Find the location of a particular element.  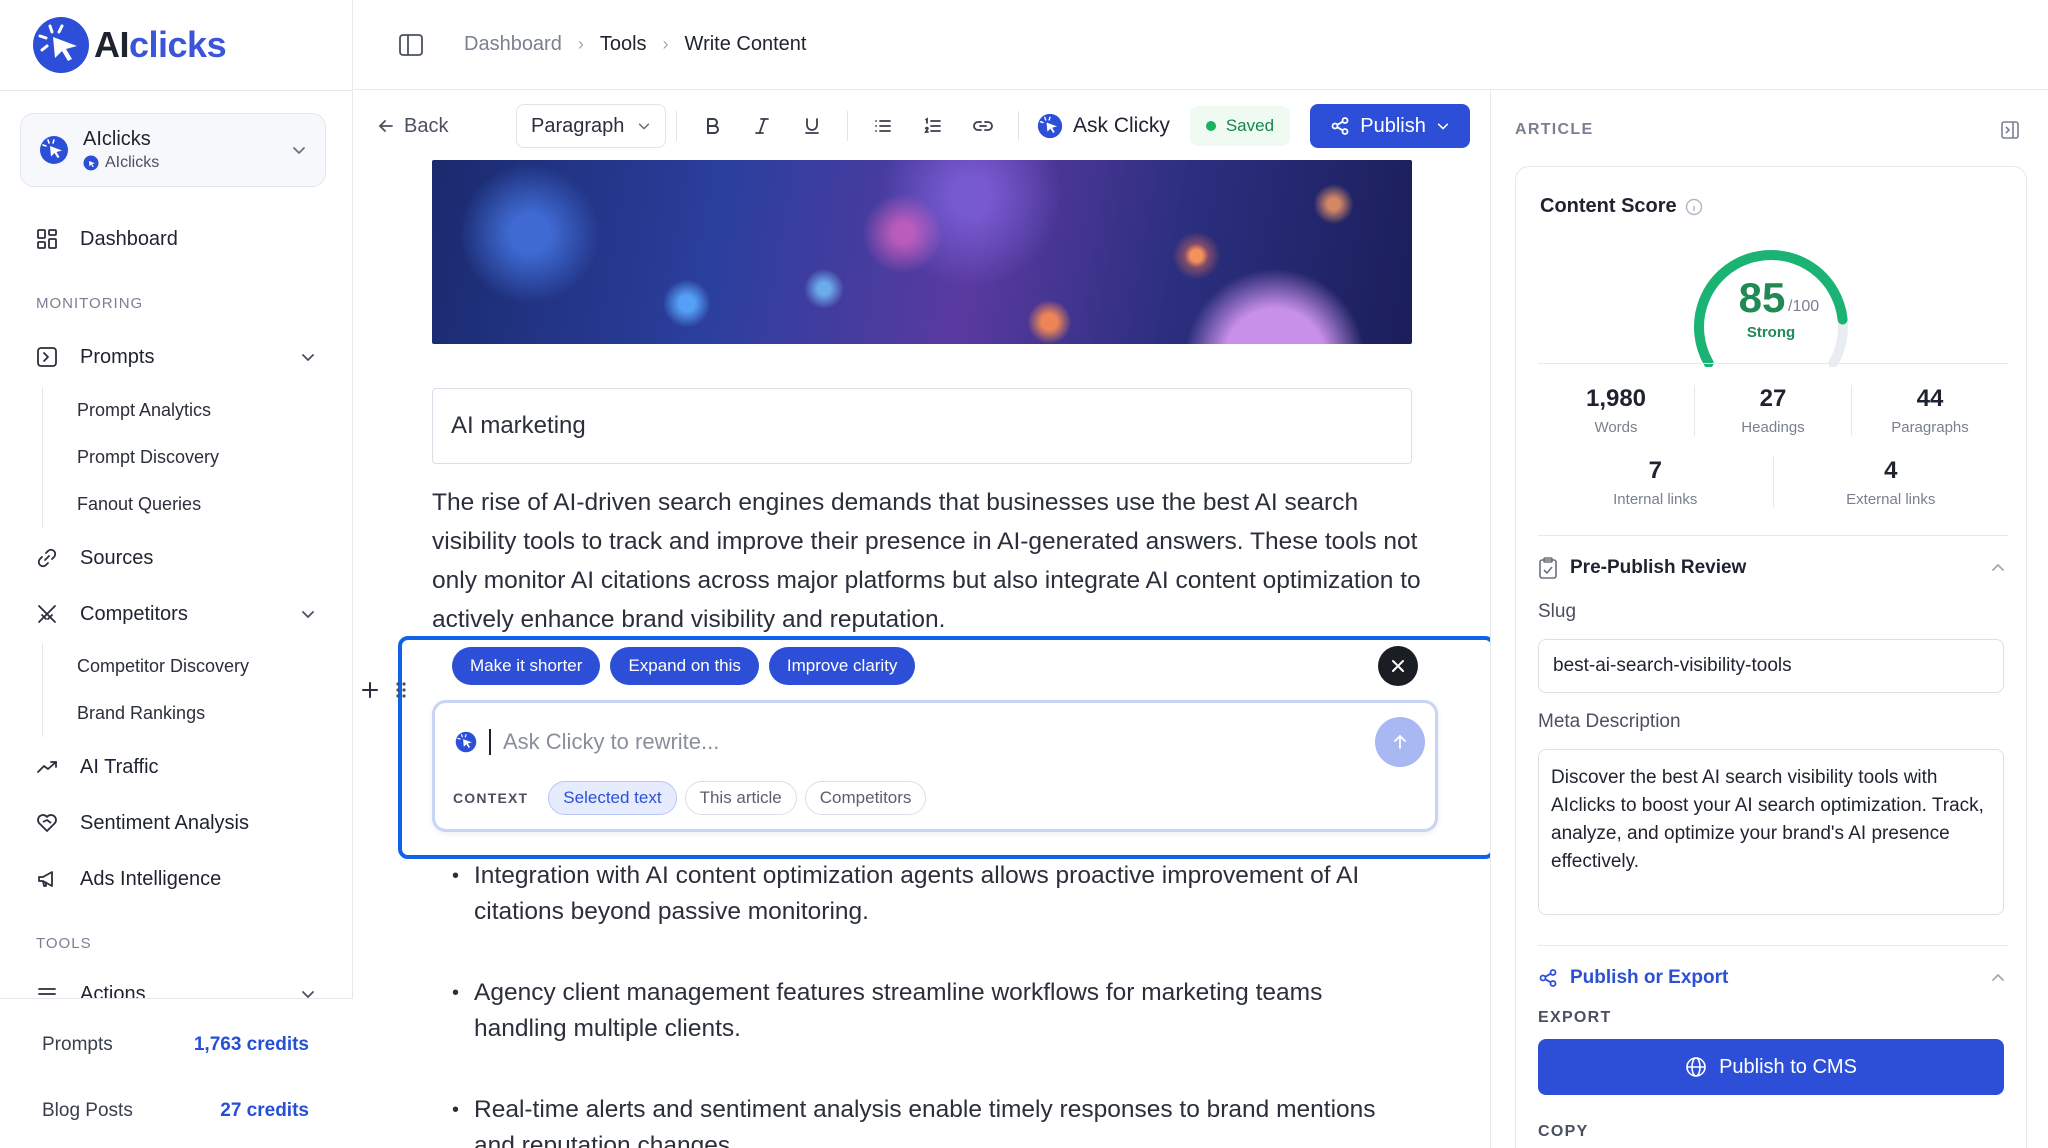

stat-label: Headings is located at coordinates (1773, 427).